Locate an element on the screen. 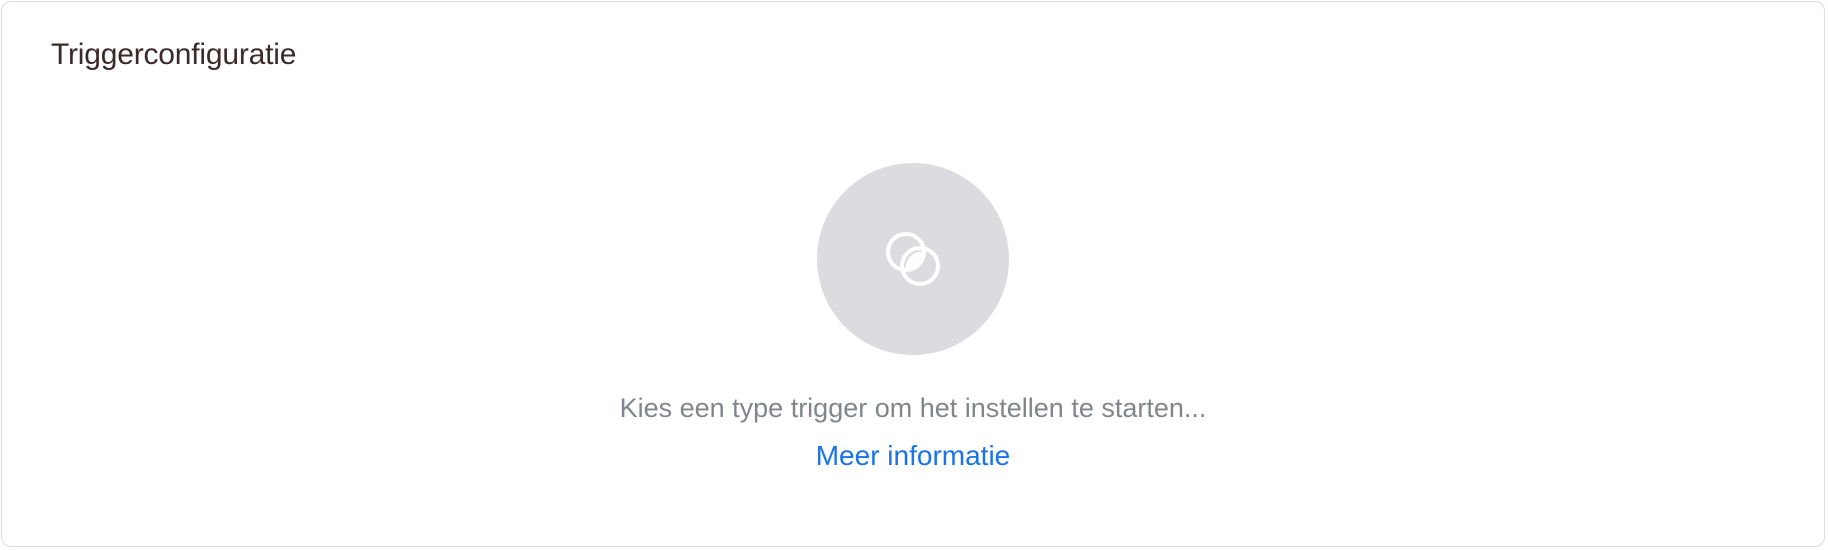  trigger-circles-icon is located at coordinates (913, 259).